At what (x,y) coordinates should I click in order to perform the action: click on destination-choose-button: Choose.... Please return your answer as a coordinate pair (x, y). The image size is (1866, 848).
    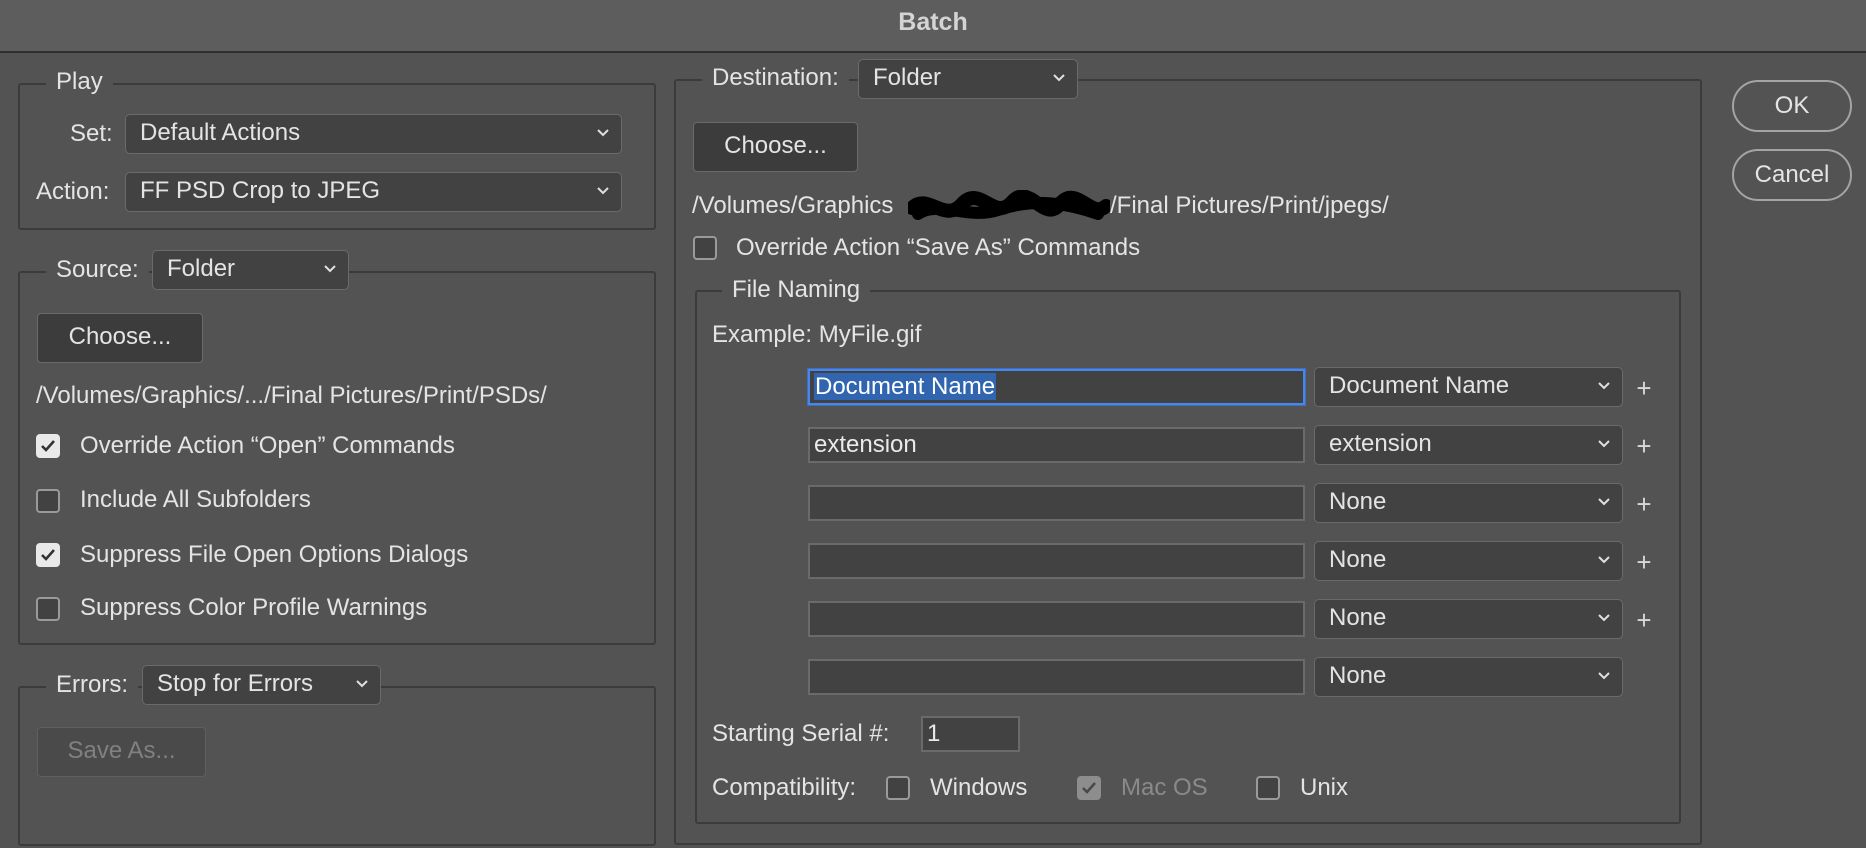
    Looking at the image, I should click on (775, 147).